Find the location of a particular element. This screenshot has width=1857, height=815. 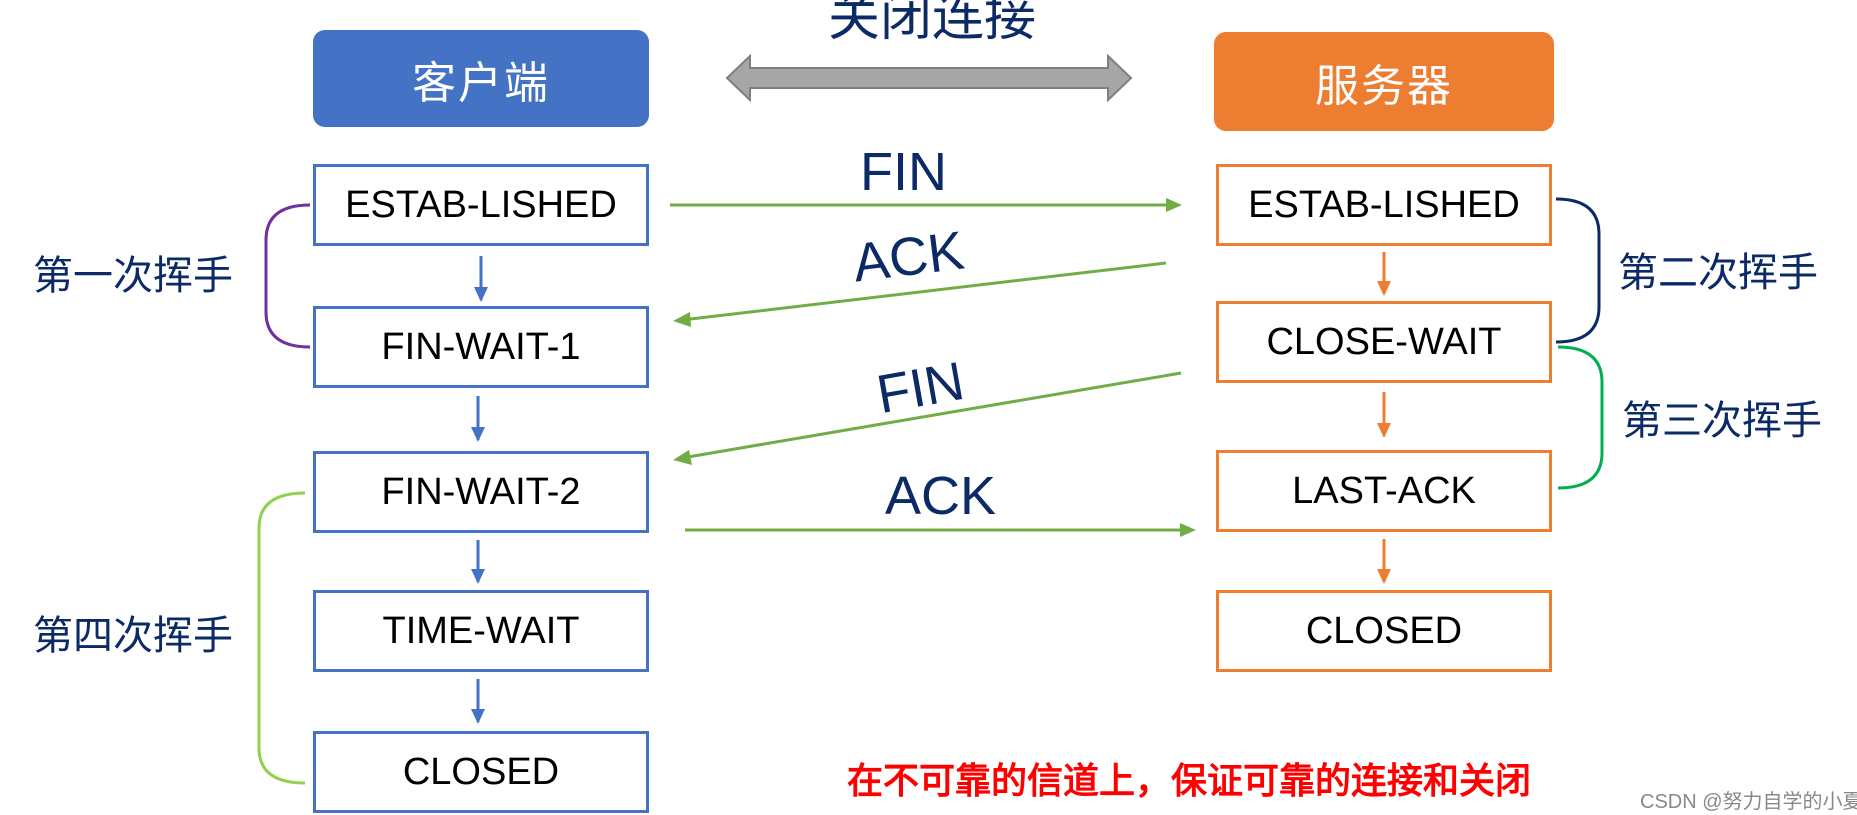

state-label: TIME-WAIT is located at coordinates (481, 630).